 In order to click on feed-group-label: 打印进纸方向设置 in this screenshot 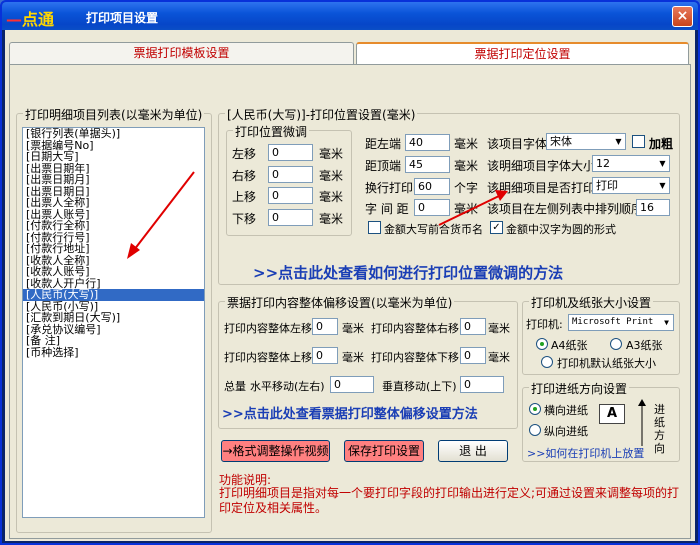, I will do `click(579, 388)`.